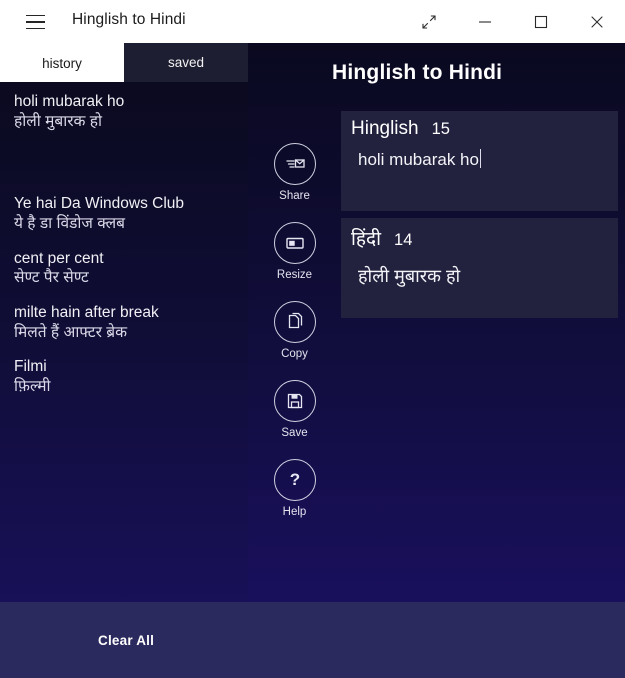 The image size is (625, 678). Describe the element at coordinates (124, 163) in the screenshot. I see `list-item` at that location.